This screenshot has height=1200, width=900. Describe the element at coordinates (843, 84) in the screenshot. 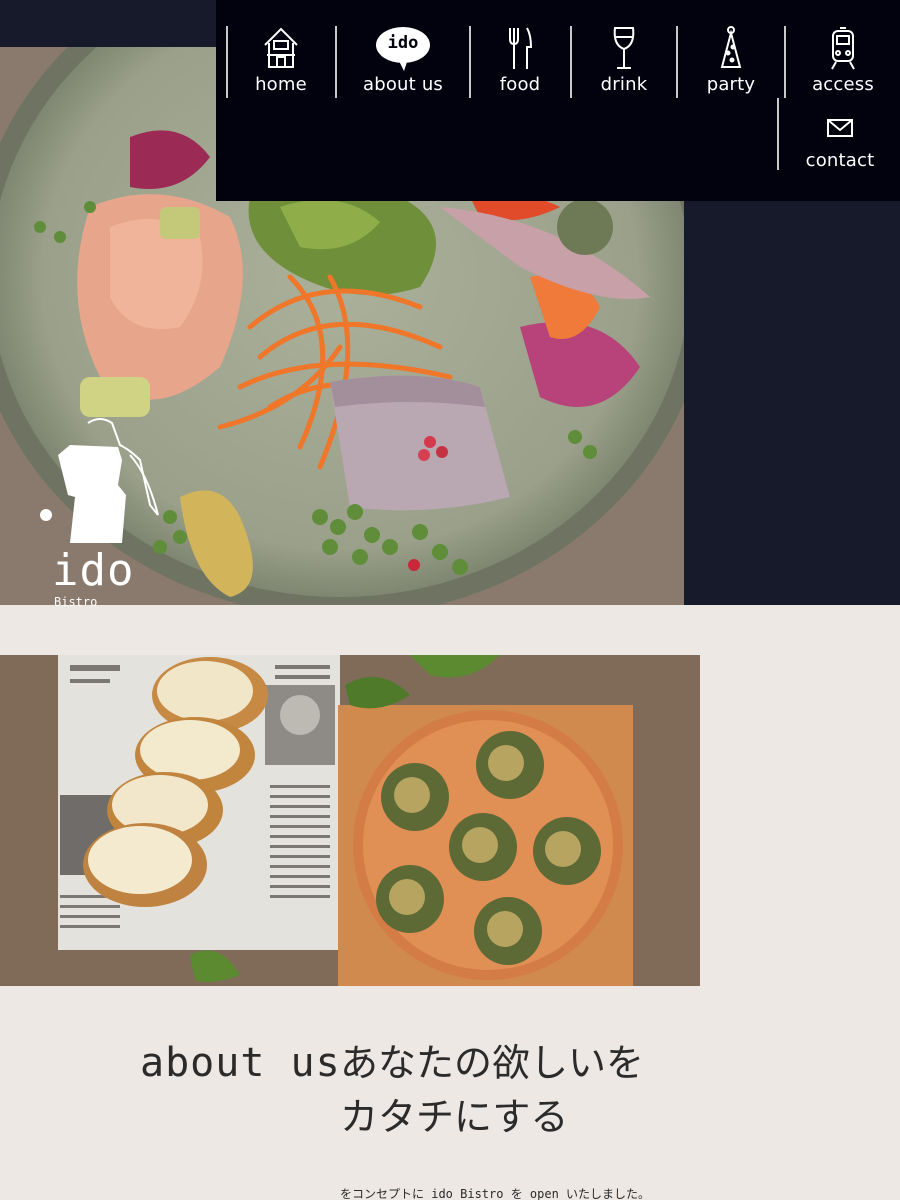

I see `nav-access-label: access` at that location.